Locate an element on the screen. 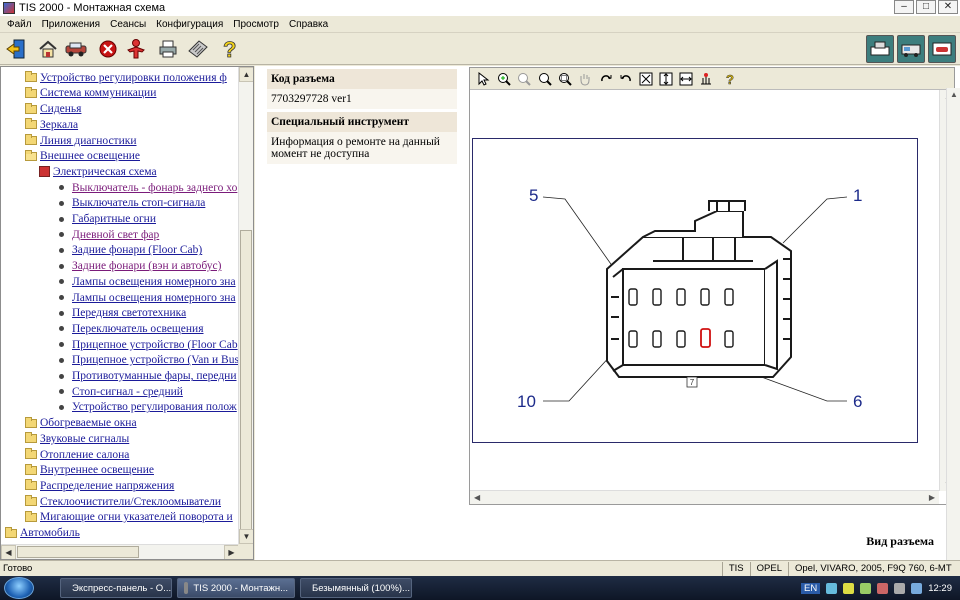 Image resolution: width=960 pixels, height=600 pixels. tree-item: Прицепное устройство (Van и Bus is located at coordinates (148, 361).